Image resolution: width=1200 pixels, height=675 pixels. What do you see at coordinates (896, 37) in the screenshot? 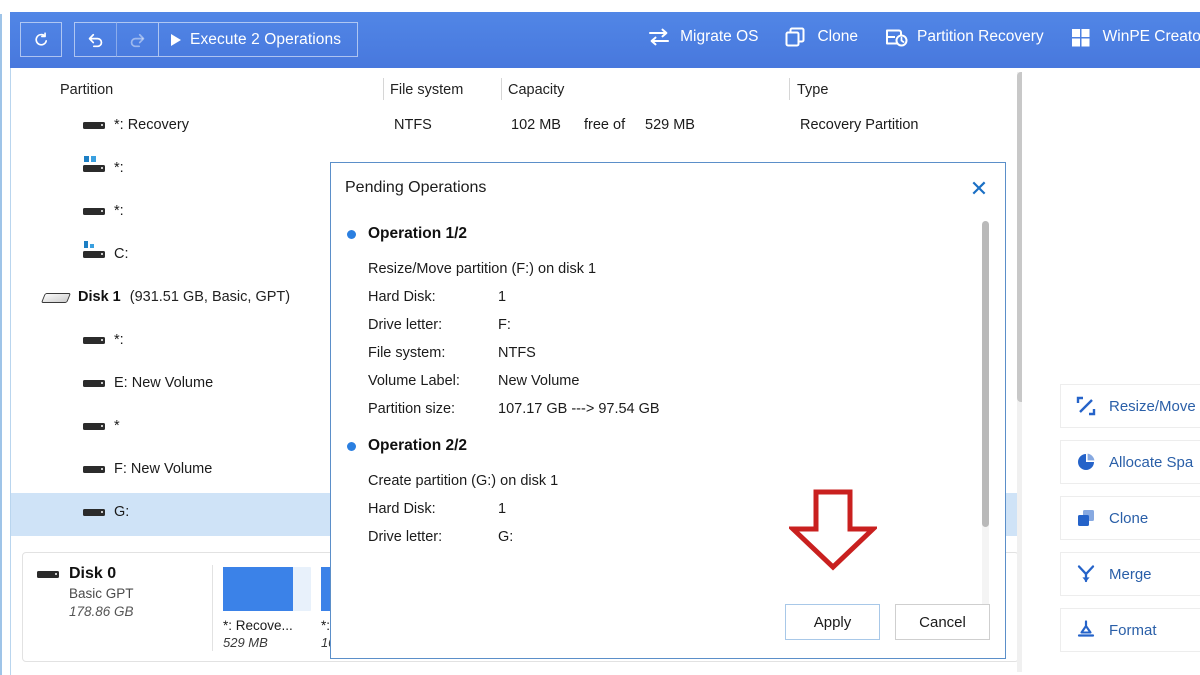
I see `partition-recovery-icon` at bounding box center [896, 37].